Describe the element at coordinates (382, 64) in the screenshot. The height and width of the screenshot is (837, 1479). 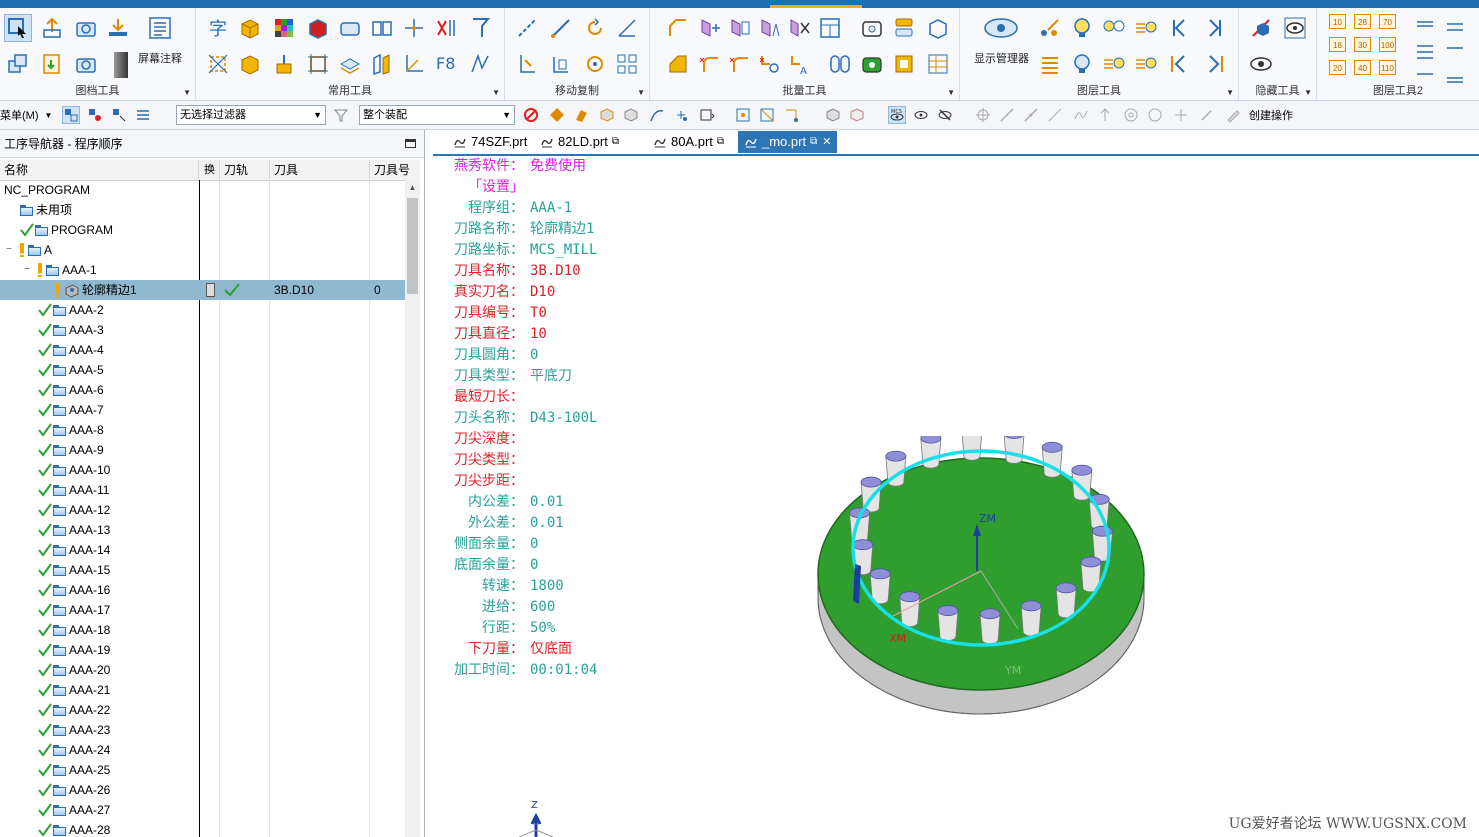
I see `panel-button` at that location.